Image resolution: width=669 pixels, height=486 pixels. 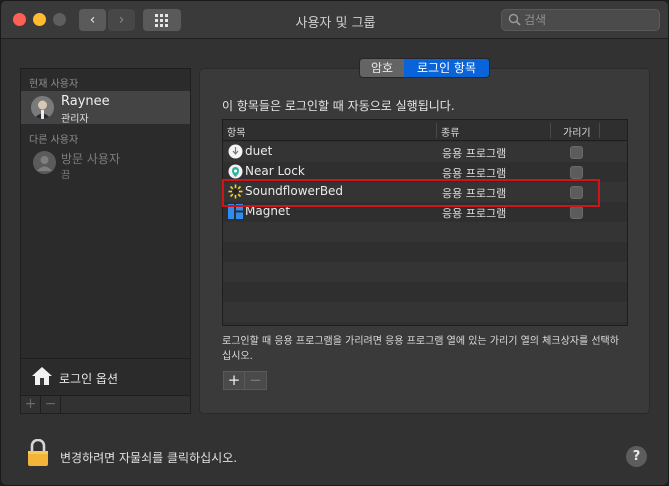 I want to click on user-row-guest: 방문 사용자 끔, so click(x=105, y=164).